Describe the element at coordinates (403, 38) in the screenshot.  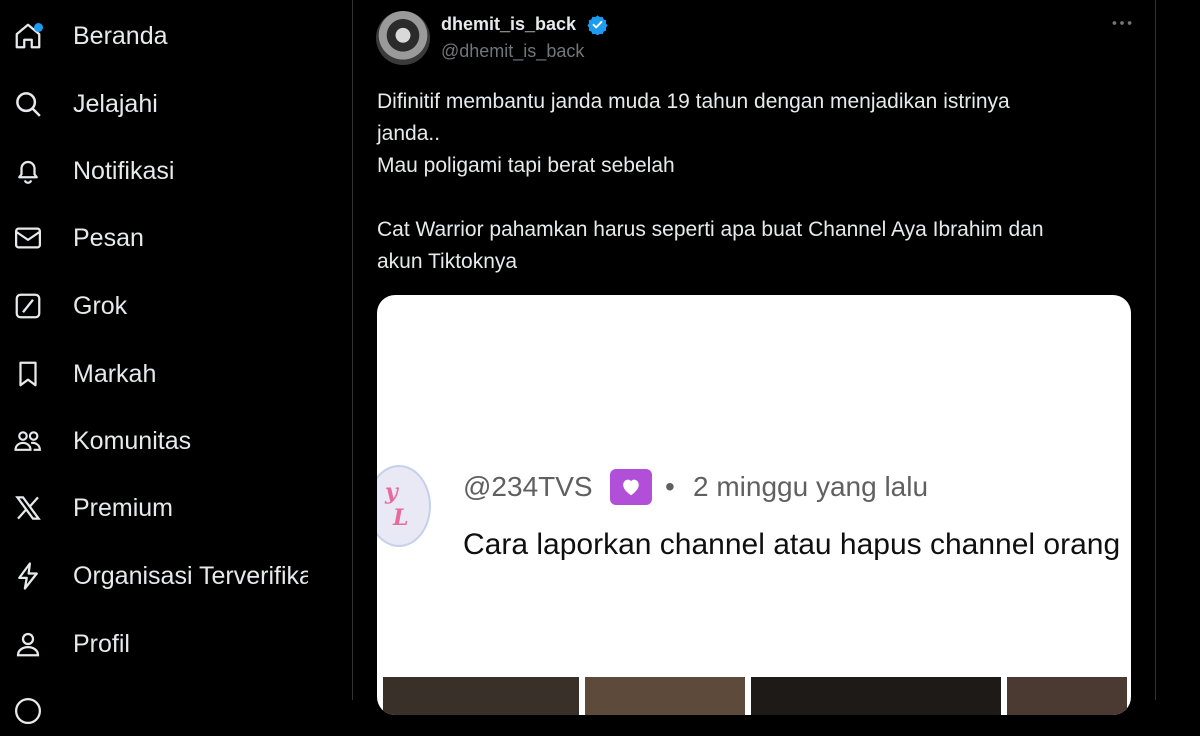
I see `avatar` at that location.